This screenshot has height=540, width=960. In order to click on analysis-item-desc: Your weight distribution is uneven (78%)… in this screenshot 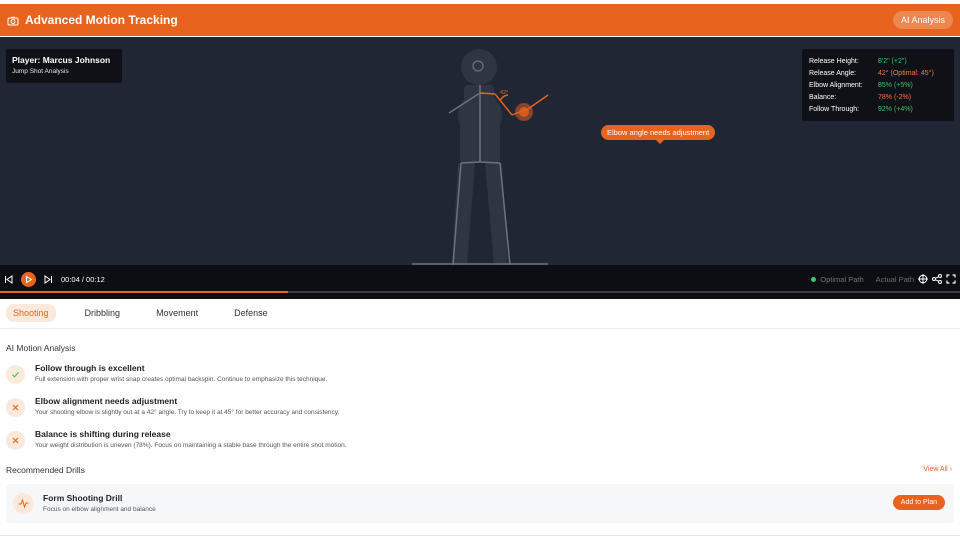, I will do `click(191, 445)`.